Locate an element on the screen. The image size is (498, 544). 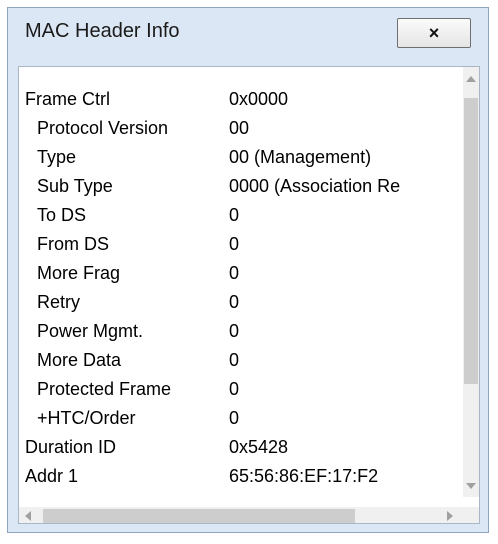
scroll-right-arrow-icon is located at coordinates (450, 516).